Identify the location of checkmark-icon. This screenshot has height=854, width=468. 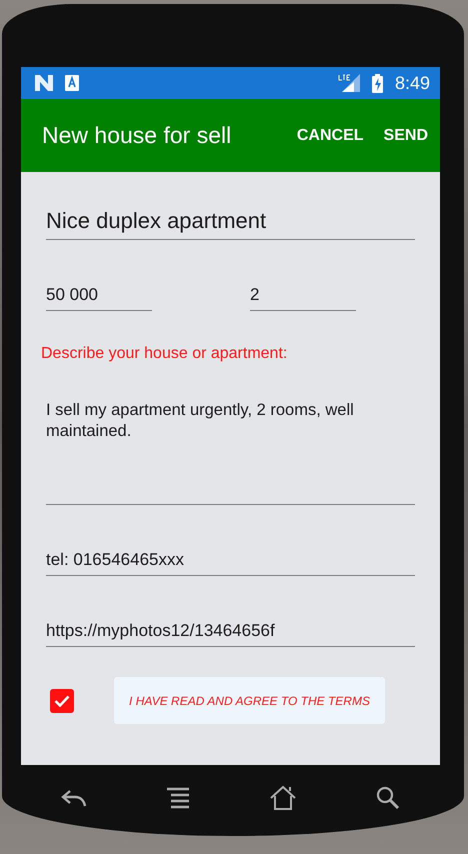
(62, 700).